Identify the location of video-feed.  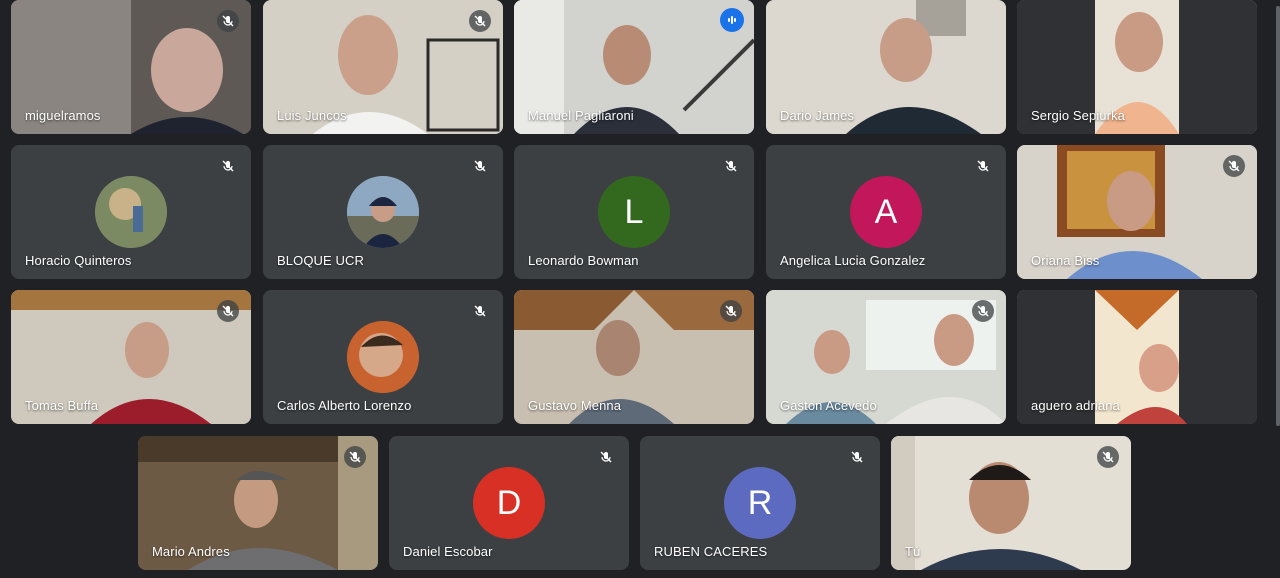
(1011, 503).